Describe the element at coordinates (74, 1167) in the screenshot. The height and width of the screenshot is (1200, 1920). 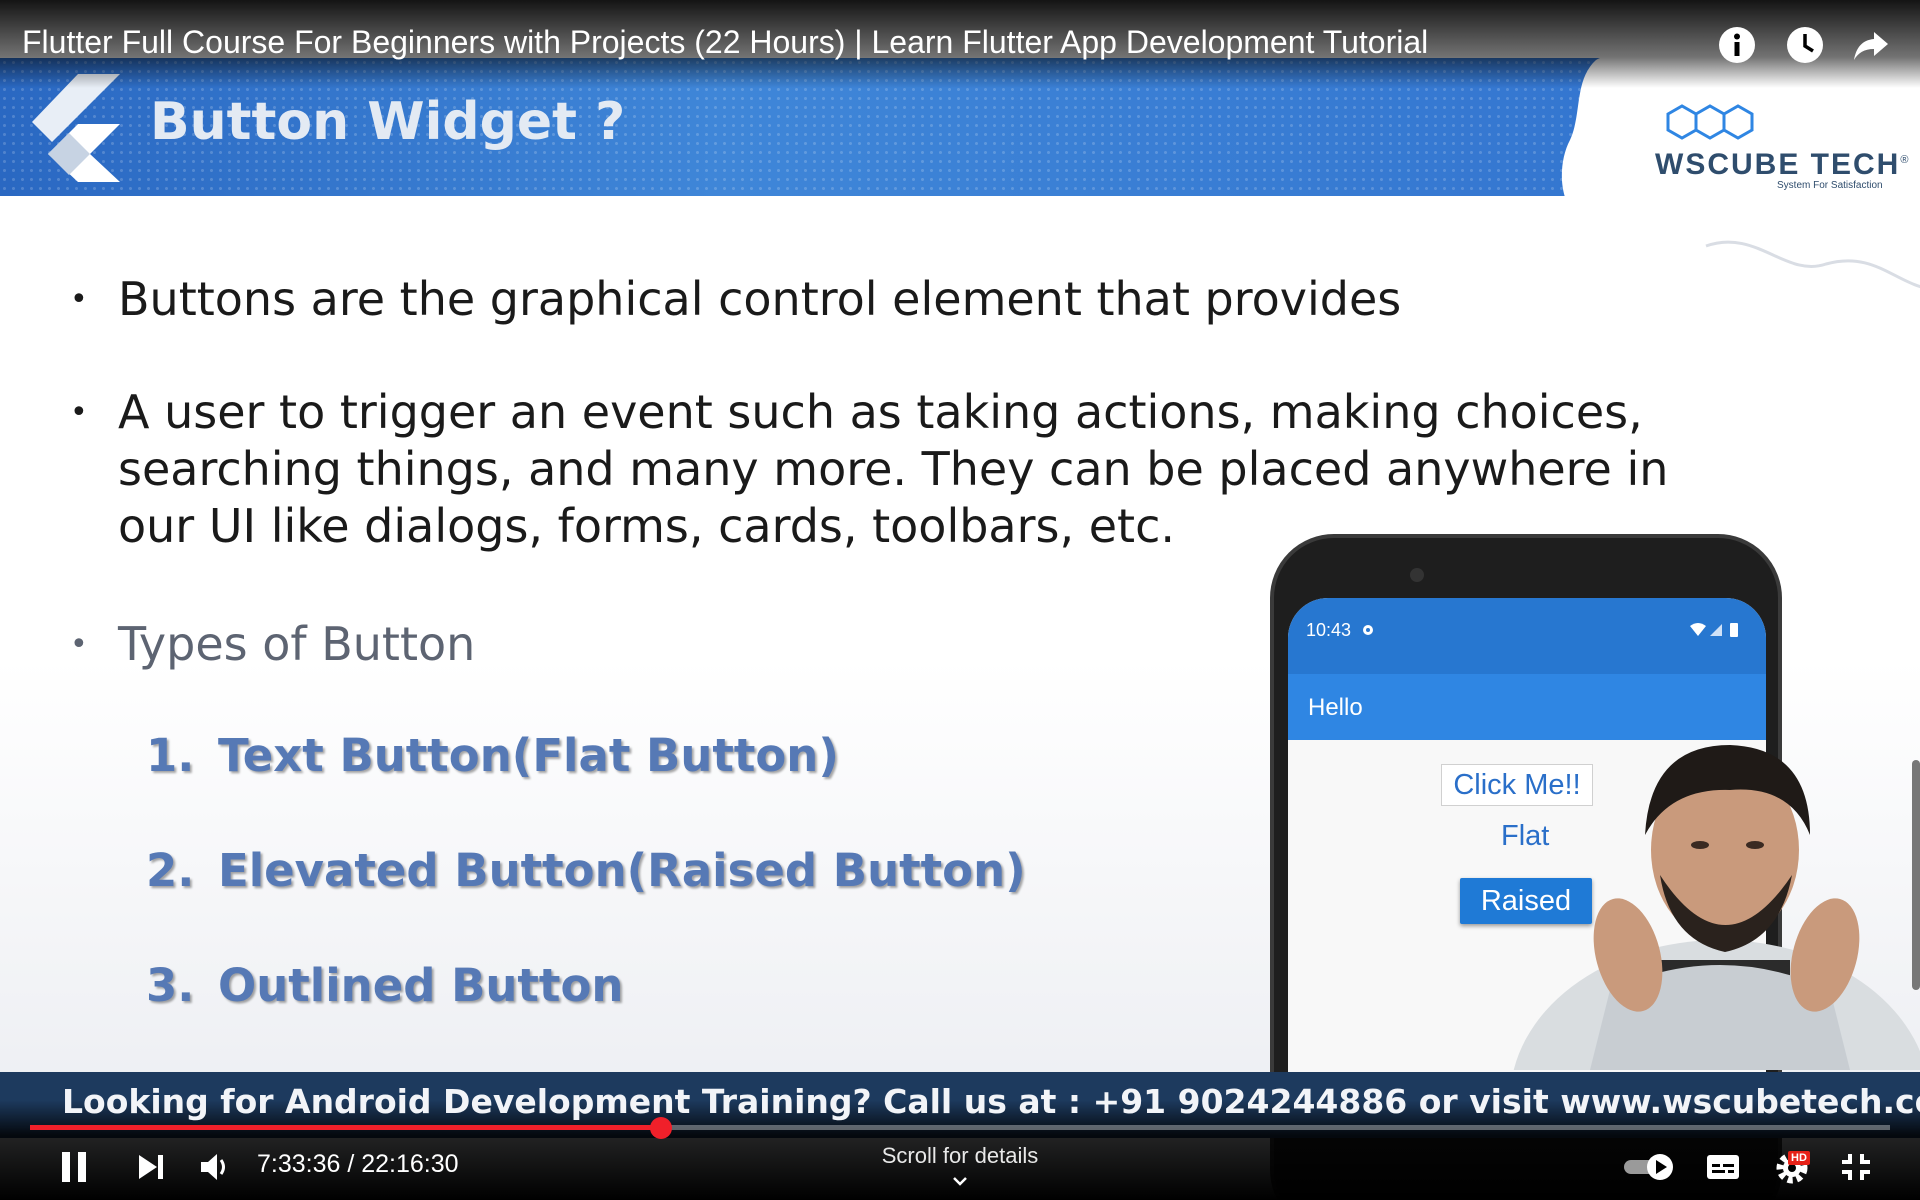
I see `pause-icon` at that location.